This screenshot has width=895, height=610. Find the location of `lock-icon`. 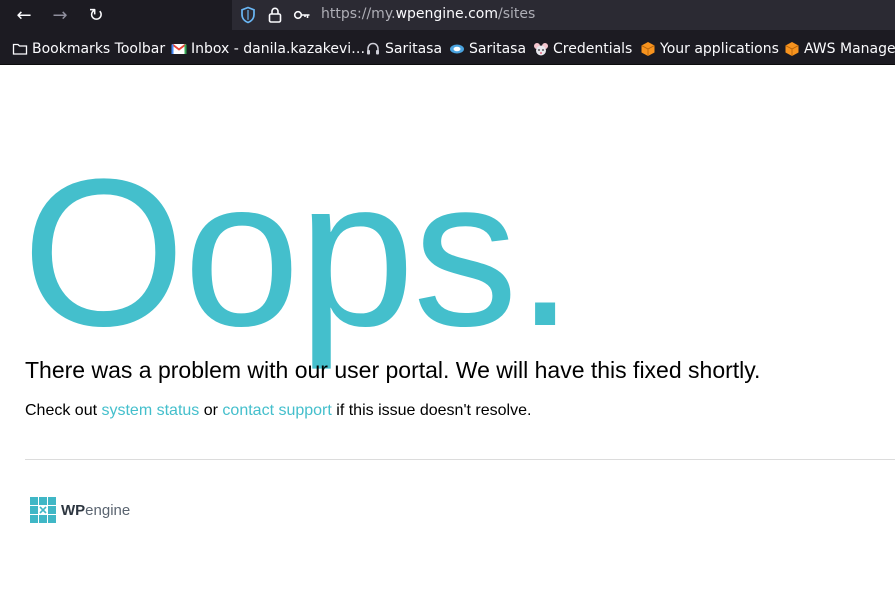

lock-icon is located at coordinates (275, 15).